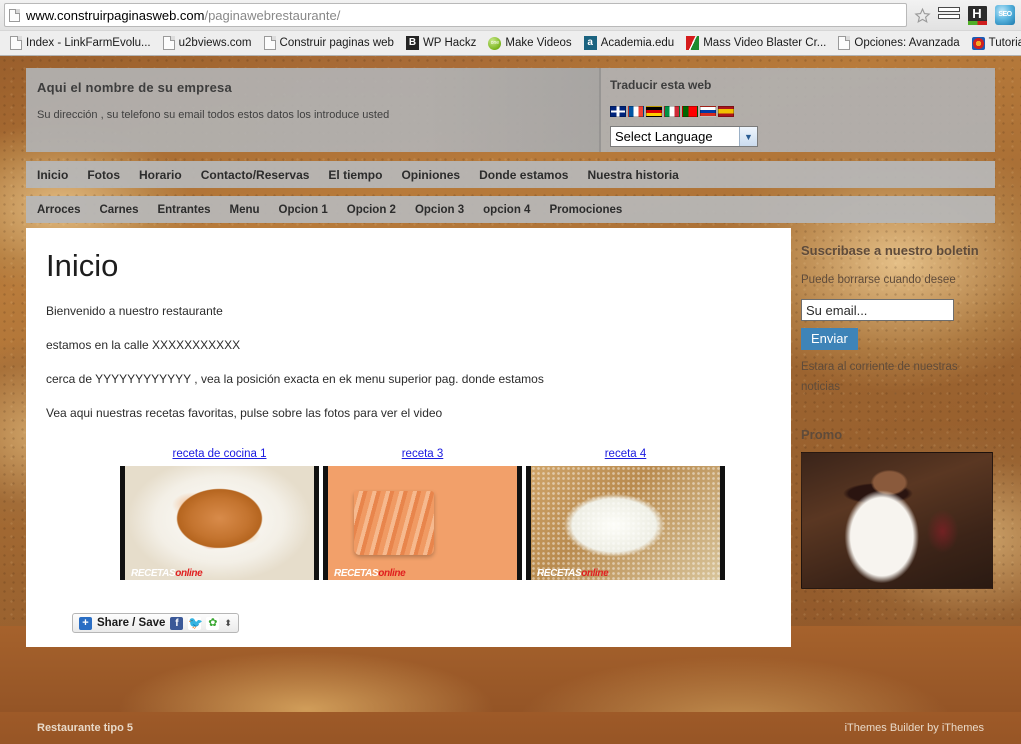  Describe the element at coordinates (878, 279) in the screenshot. I see `newsletter-note: Puede borrarse cuando desee` at that location.